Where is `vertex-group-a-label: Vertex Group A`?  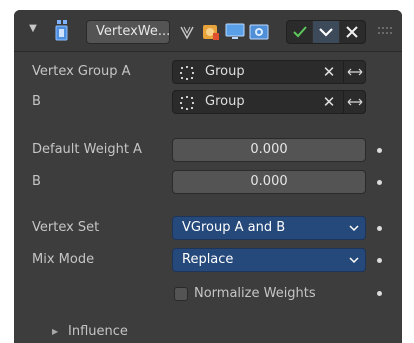
vertex-group-a-label: Vertex Group A is located at coordinates (81, 71).